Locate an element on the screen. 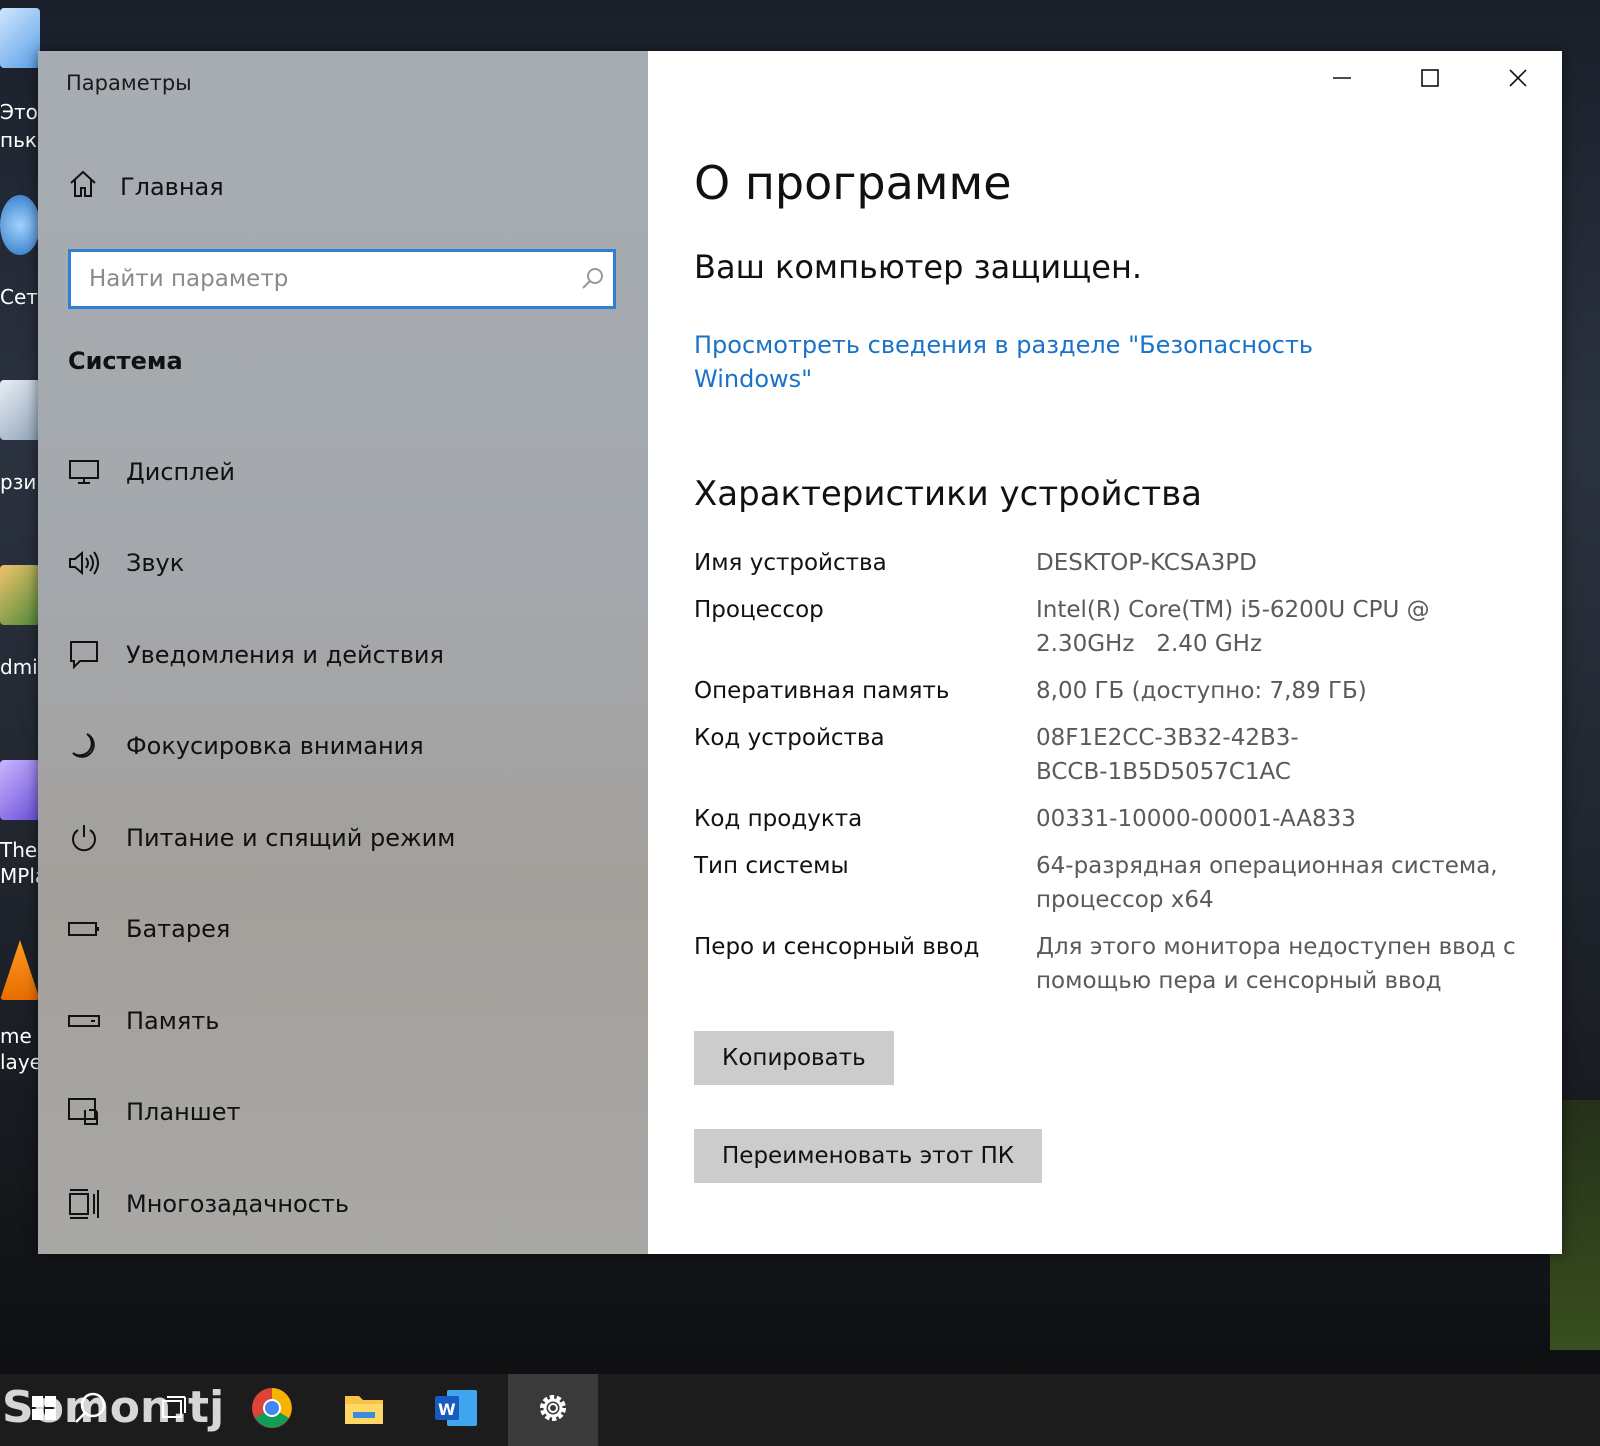 The height and width of the screenshot is (1446, 1600). page-title: О программе is located at coordinates (853, 183).